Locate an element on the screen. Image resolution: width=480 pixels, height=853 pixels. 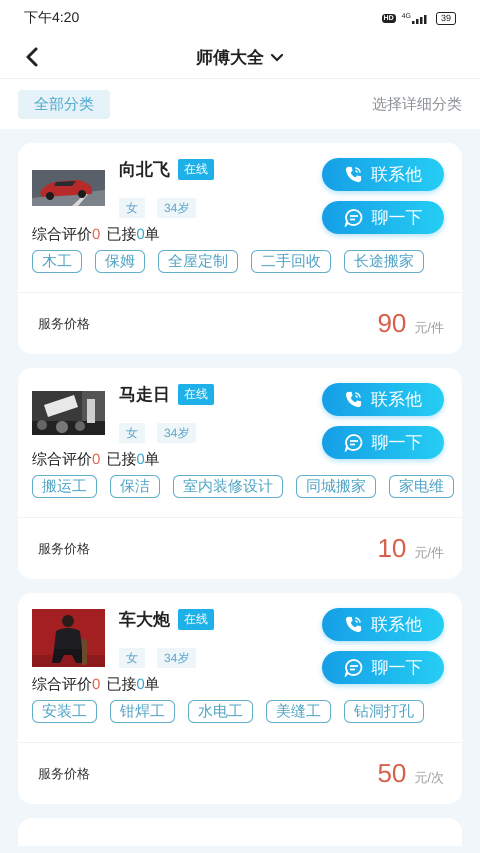
worker-name: 马走日 is located at coordinates (144, 395).